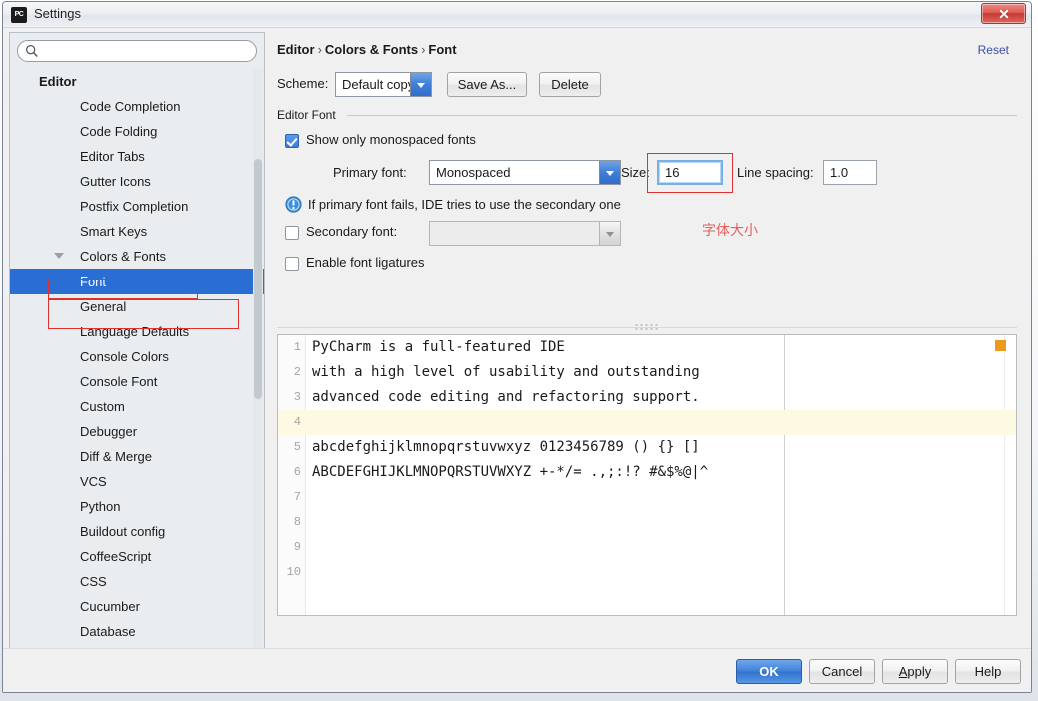 The image size is (1038, 701). Describe the element at coordinates (137, 456) in the screenshot. I see `tree-item-diff-merge: Diff & Merge` at that location.